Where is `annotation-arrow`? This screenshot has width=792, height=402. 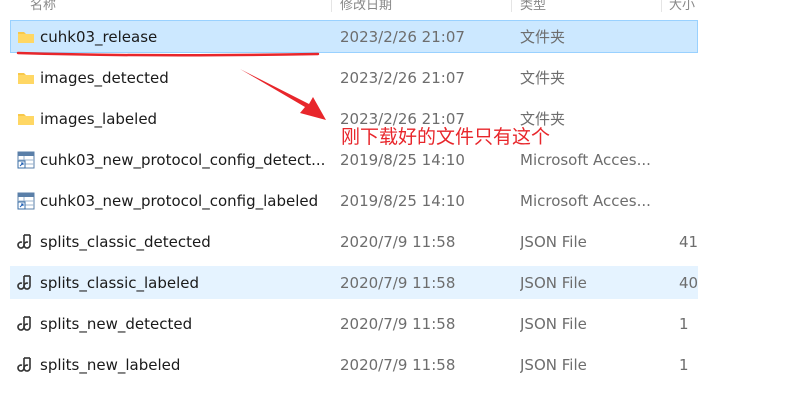 annotation-arrow is located at coordinates (283, 94).